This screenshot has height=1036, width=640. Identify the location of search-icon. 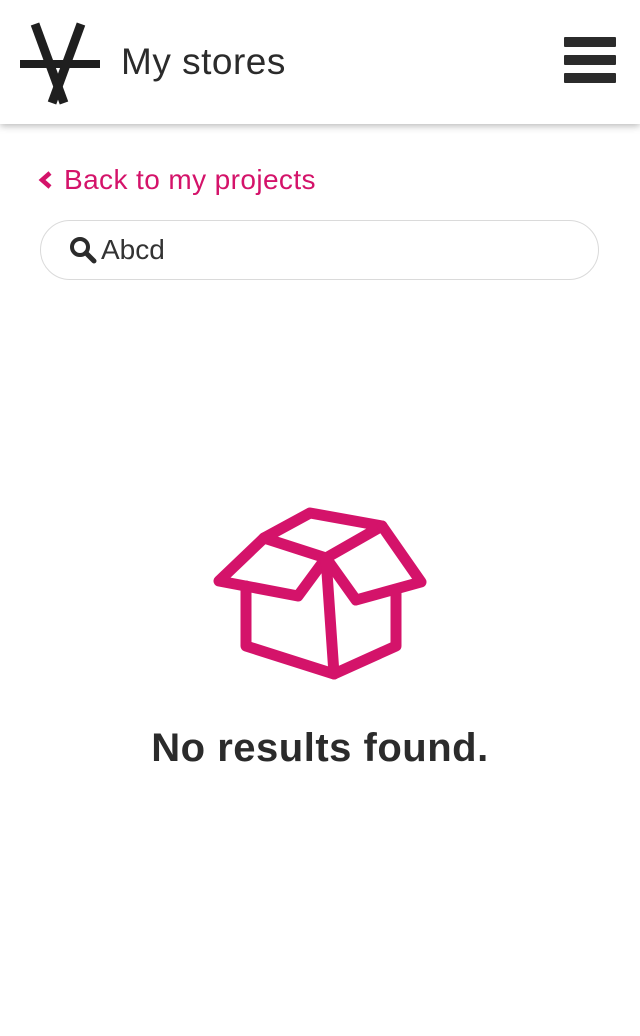
(83, 250).